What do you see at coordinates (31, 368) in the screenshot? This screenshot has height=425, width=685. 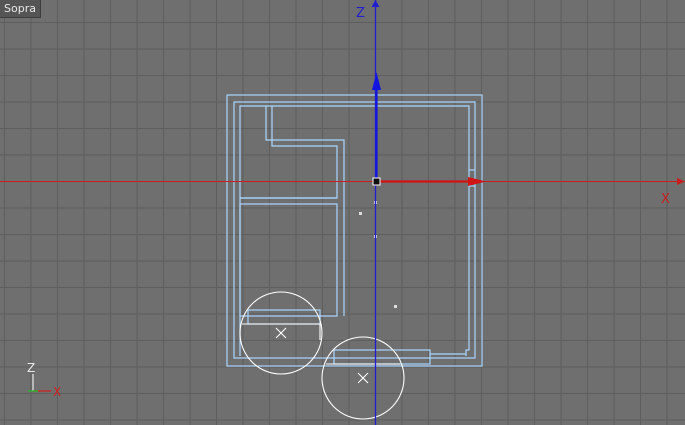 I see `orientation-z-label: Z` at bounding box center [31, 368].